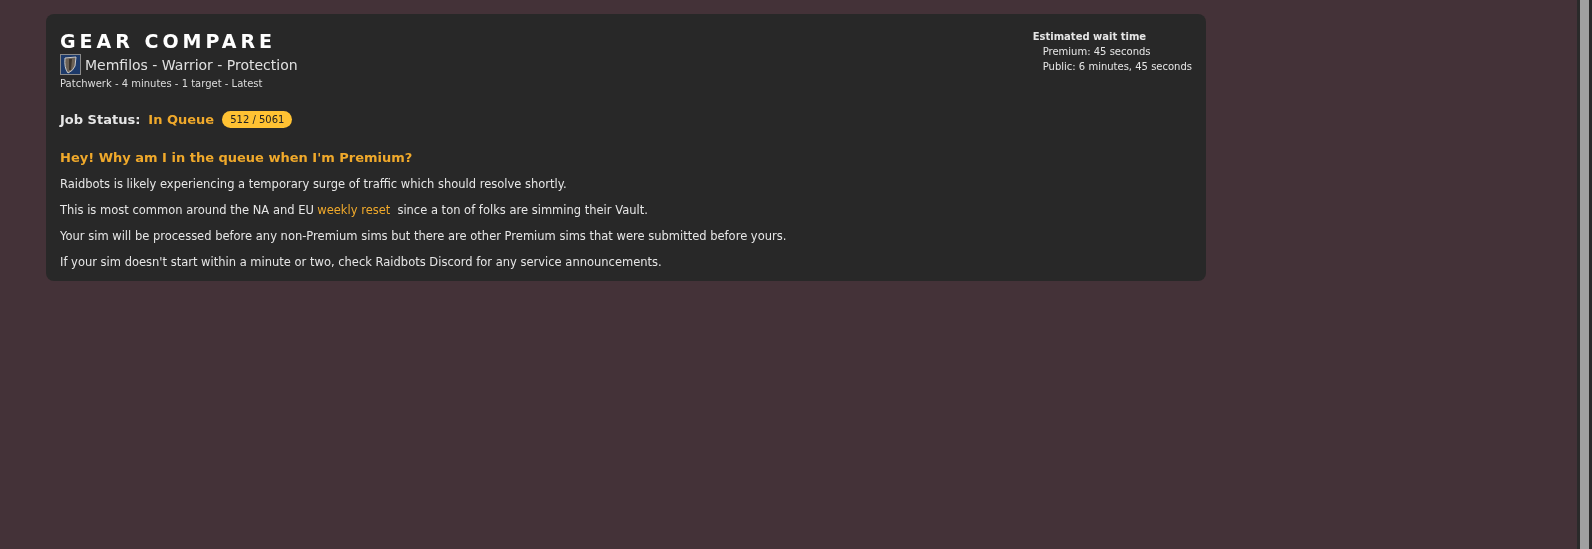 This screenshot has height=549, width=1592. What do you see at coordinates (257, 119) in the screenshot?
I see `queue-position-badge: 512 / 5061` at bounding box center [257, 119].